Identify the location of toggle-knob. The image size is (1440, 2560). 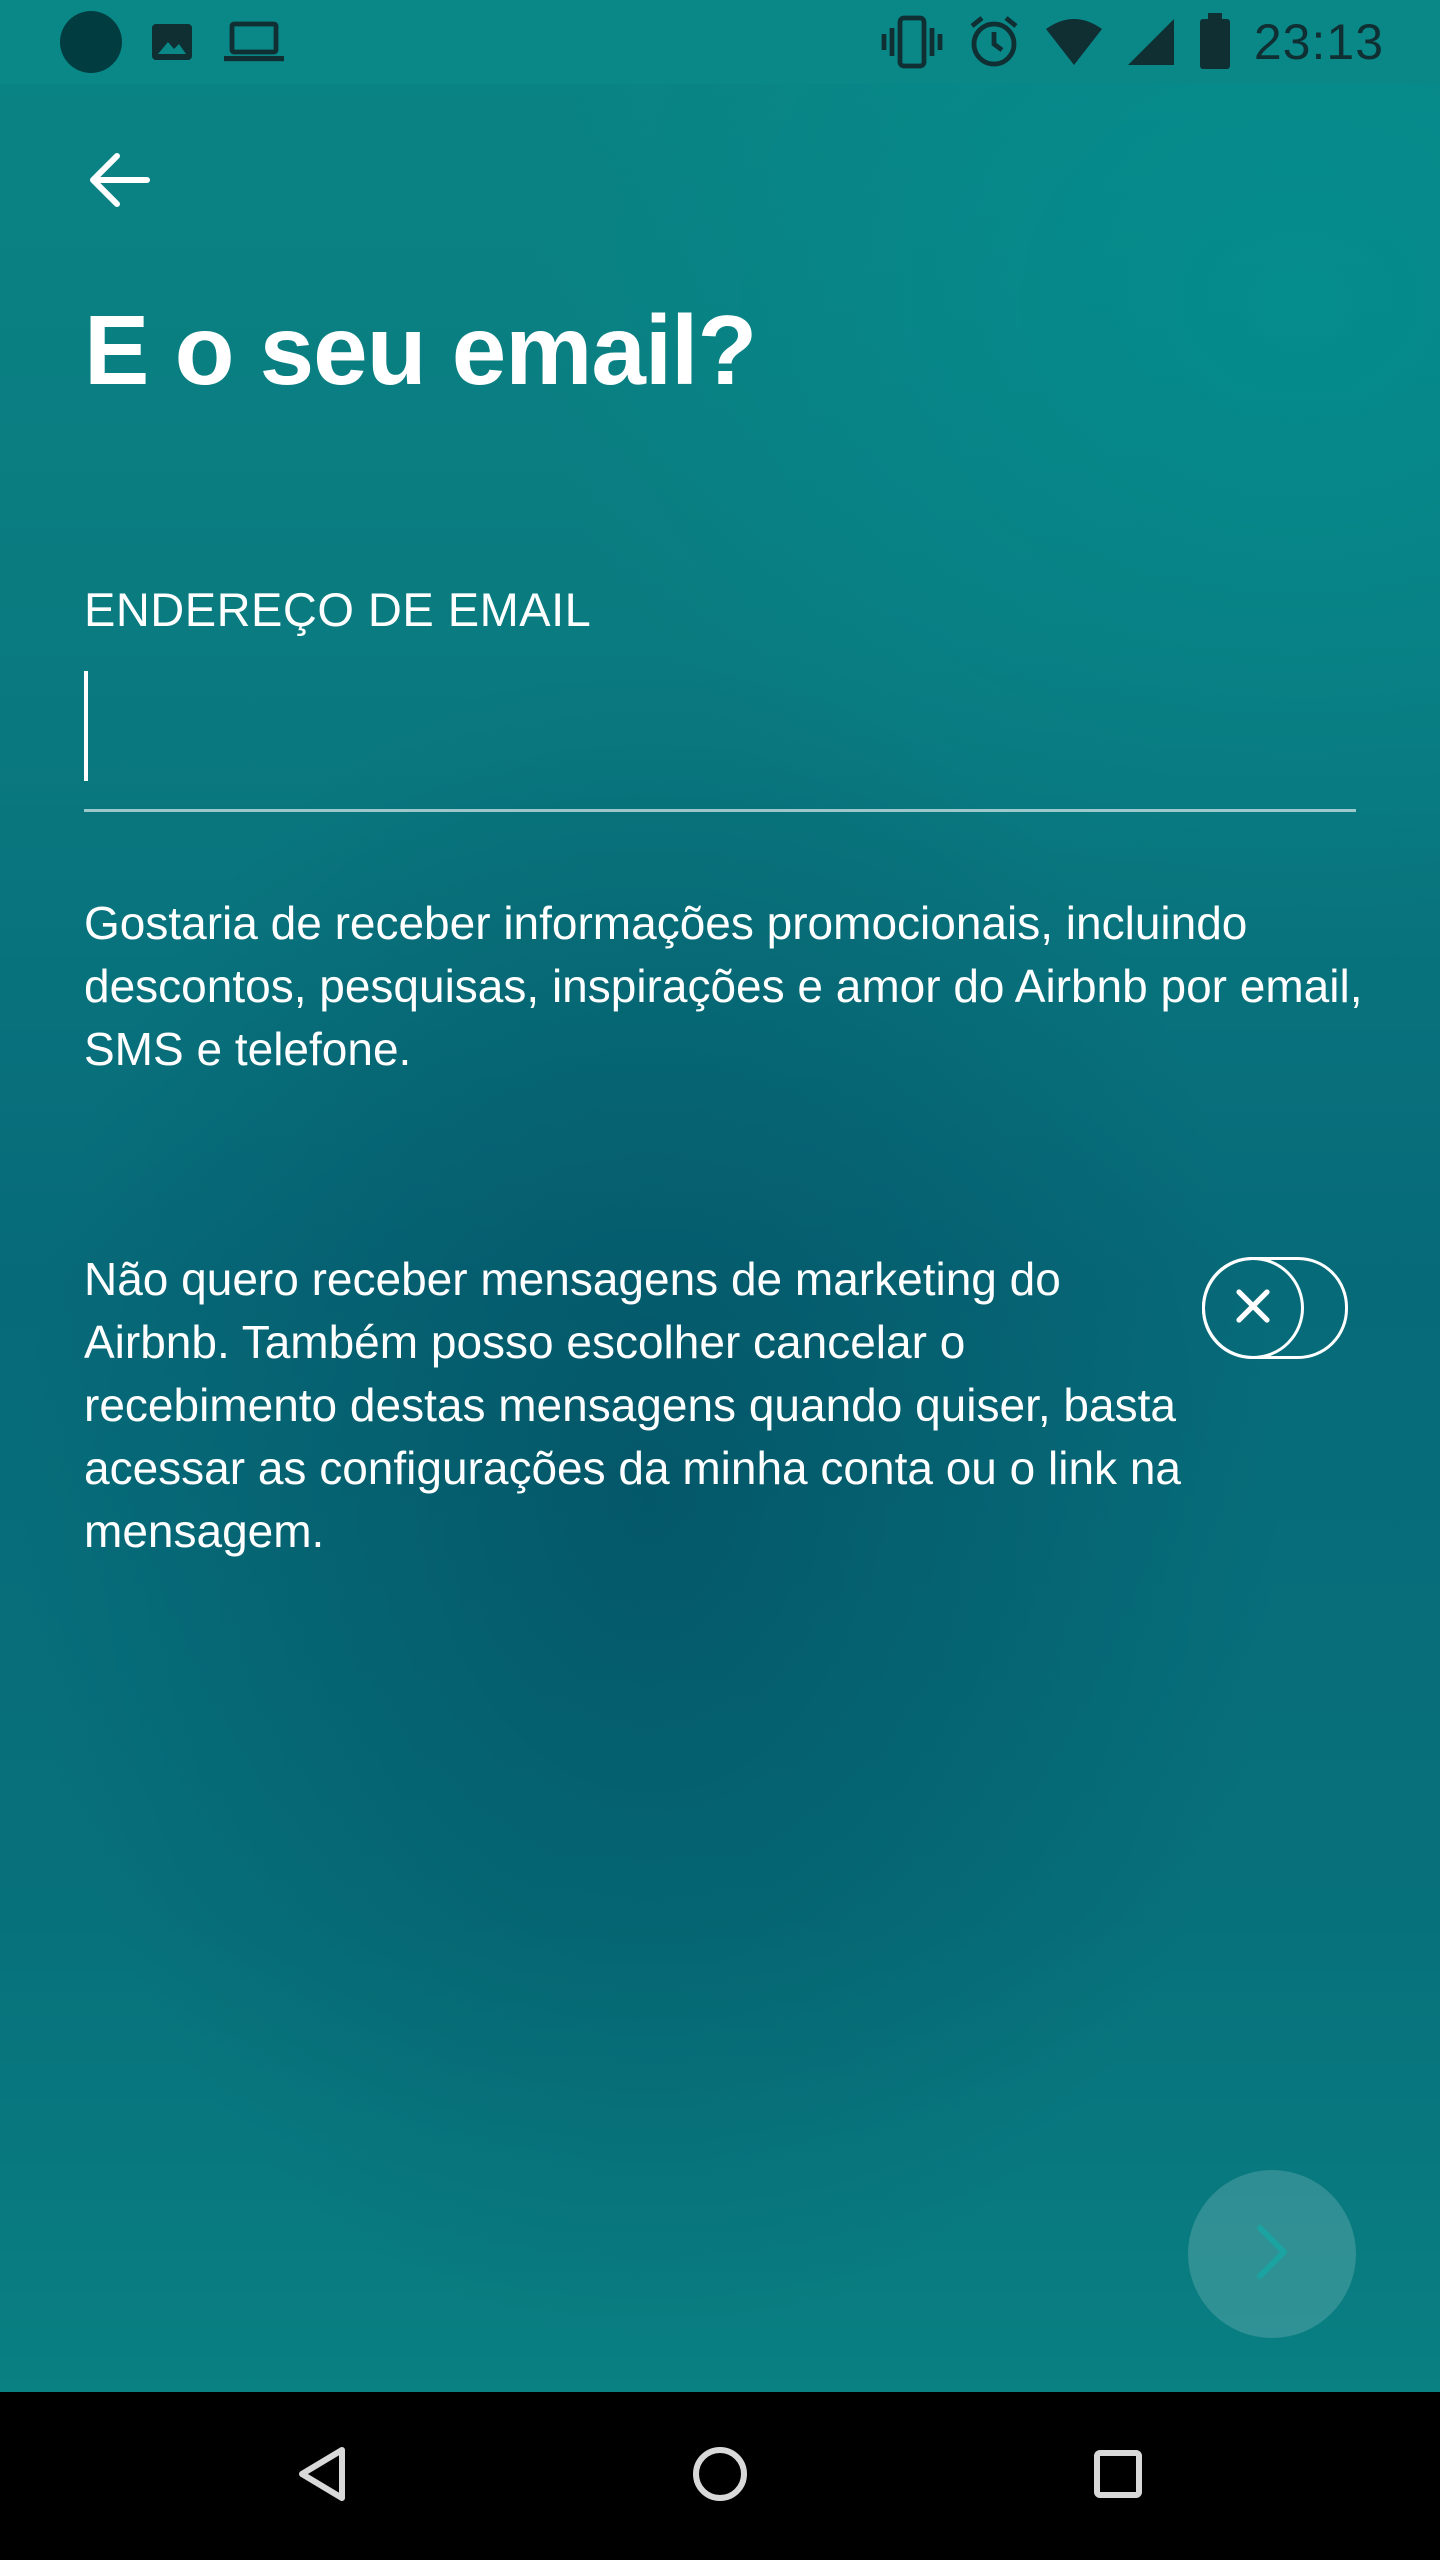
(1253, 1308).